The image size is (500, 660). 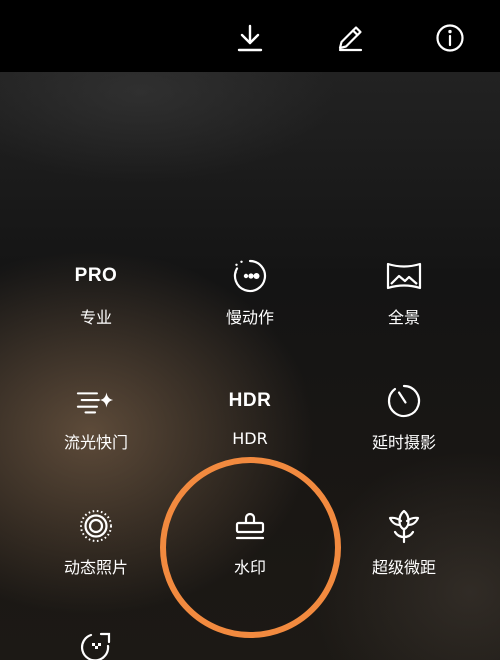 I want to click on top-toolbar, so click(x=250, y=36).